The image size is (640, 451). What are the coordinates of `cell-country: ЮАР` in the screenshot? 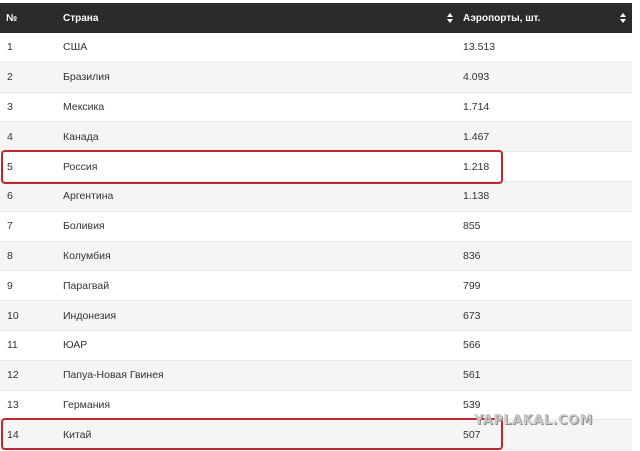 It's located at (75, 345).